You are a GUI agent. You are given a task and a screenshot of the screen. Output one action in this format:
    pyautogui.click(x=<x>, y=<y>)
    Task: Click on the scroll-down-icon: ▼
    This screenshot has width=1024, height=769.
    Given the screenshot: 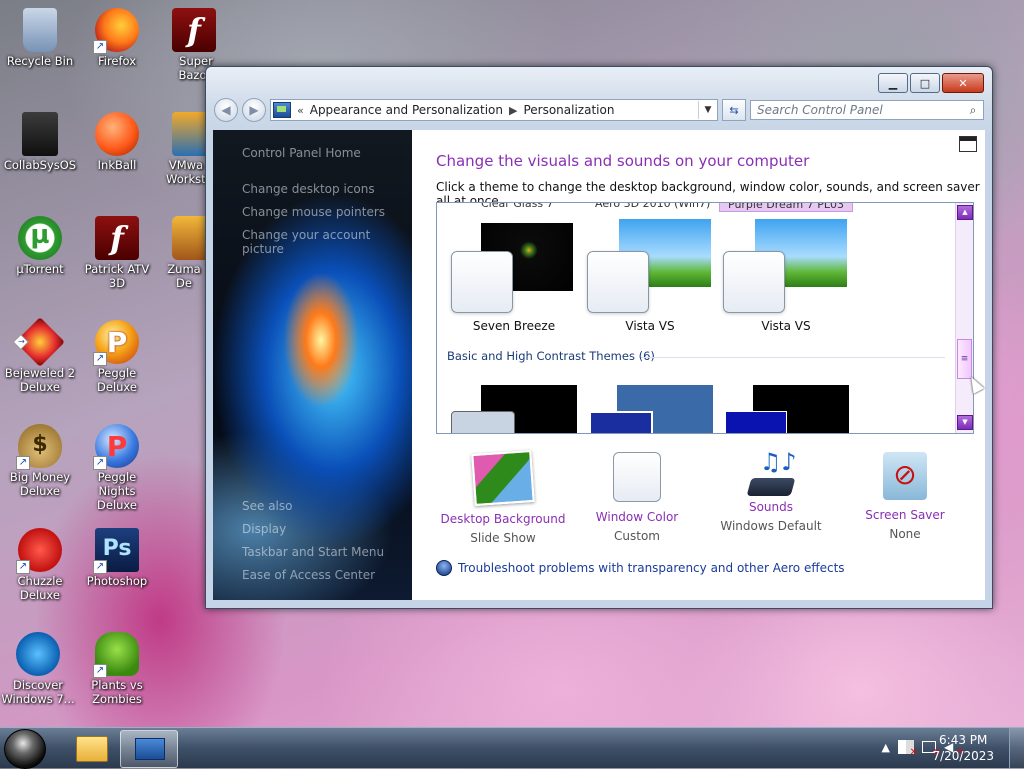 What is the action you would take?
    pyautogui.click(x=965, y=422)
    